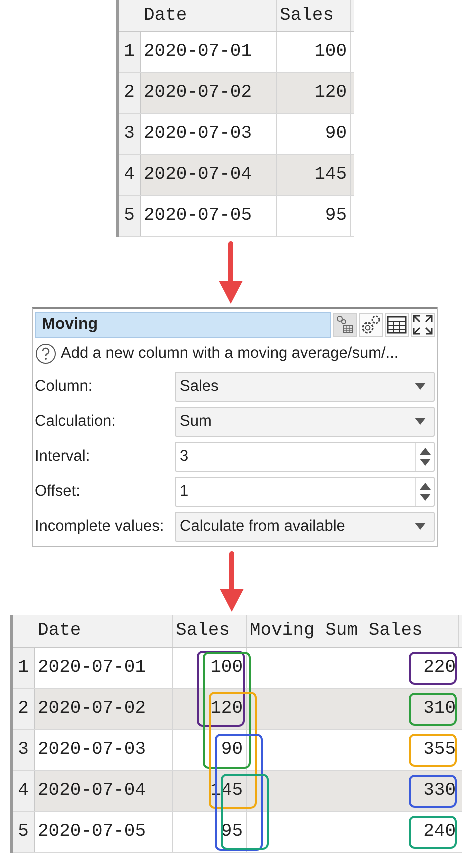  What do you see at coordinates (64, 387) in the screenshot?
I see `field-label: Column:` at bounding box center [64, 387].